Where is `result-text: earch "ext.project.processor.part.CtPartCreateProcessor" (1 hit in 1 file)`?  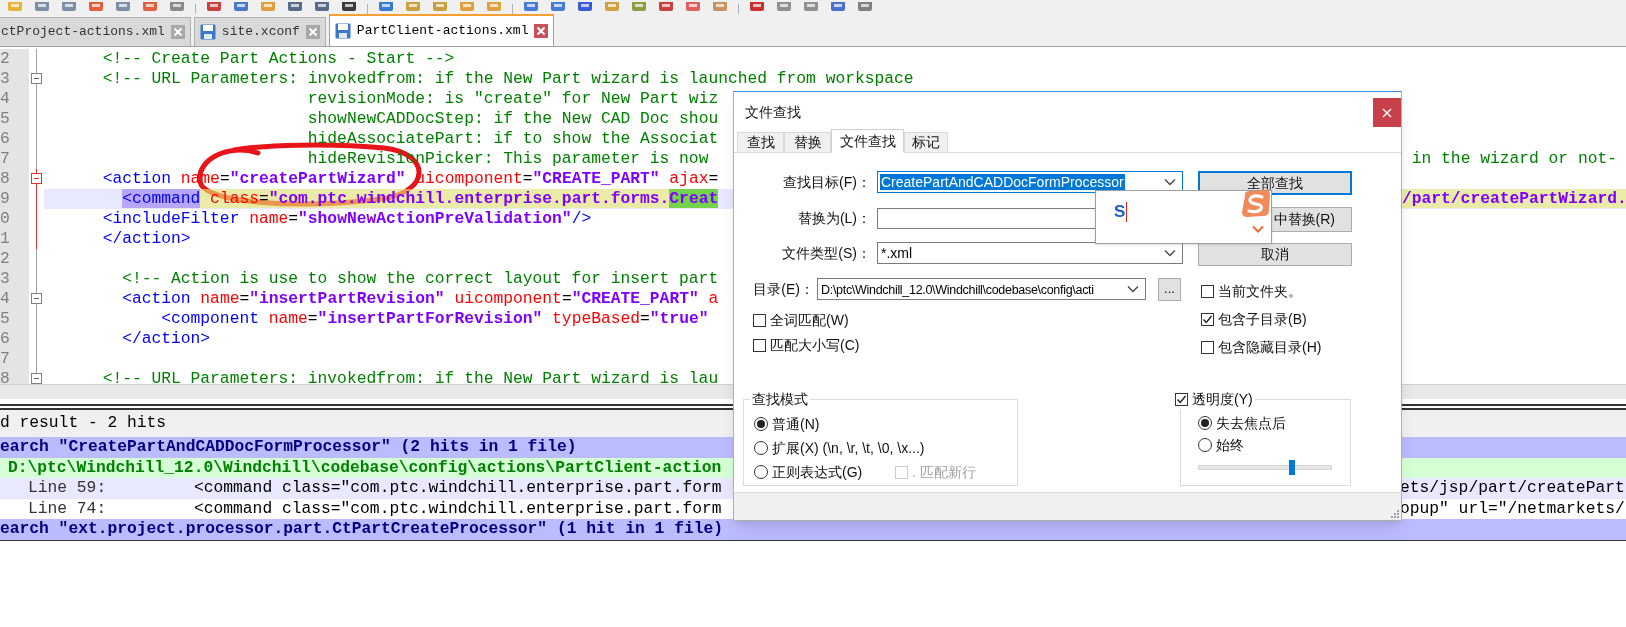
result-text: earch "ext.project.processor.part.CtPartCreateProcessor" (1 hit in 1 file) is located at coordinates (361, 529).